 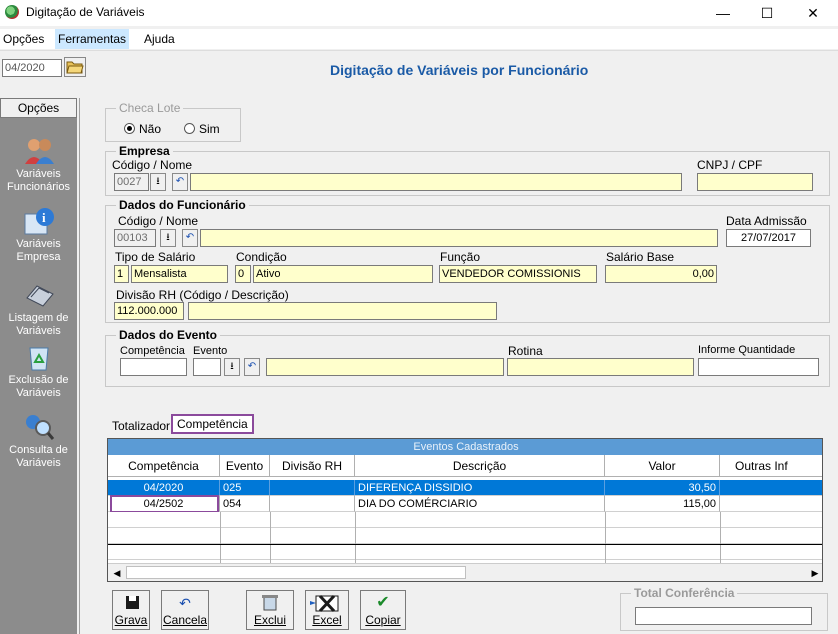 I want to click on menu-ferramentas: Ferramentas, so click(x=92, y=39).